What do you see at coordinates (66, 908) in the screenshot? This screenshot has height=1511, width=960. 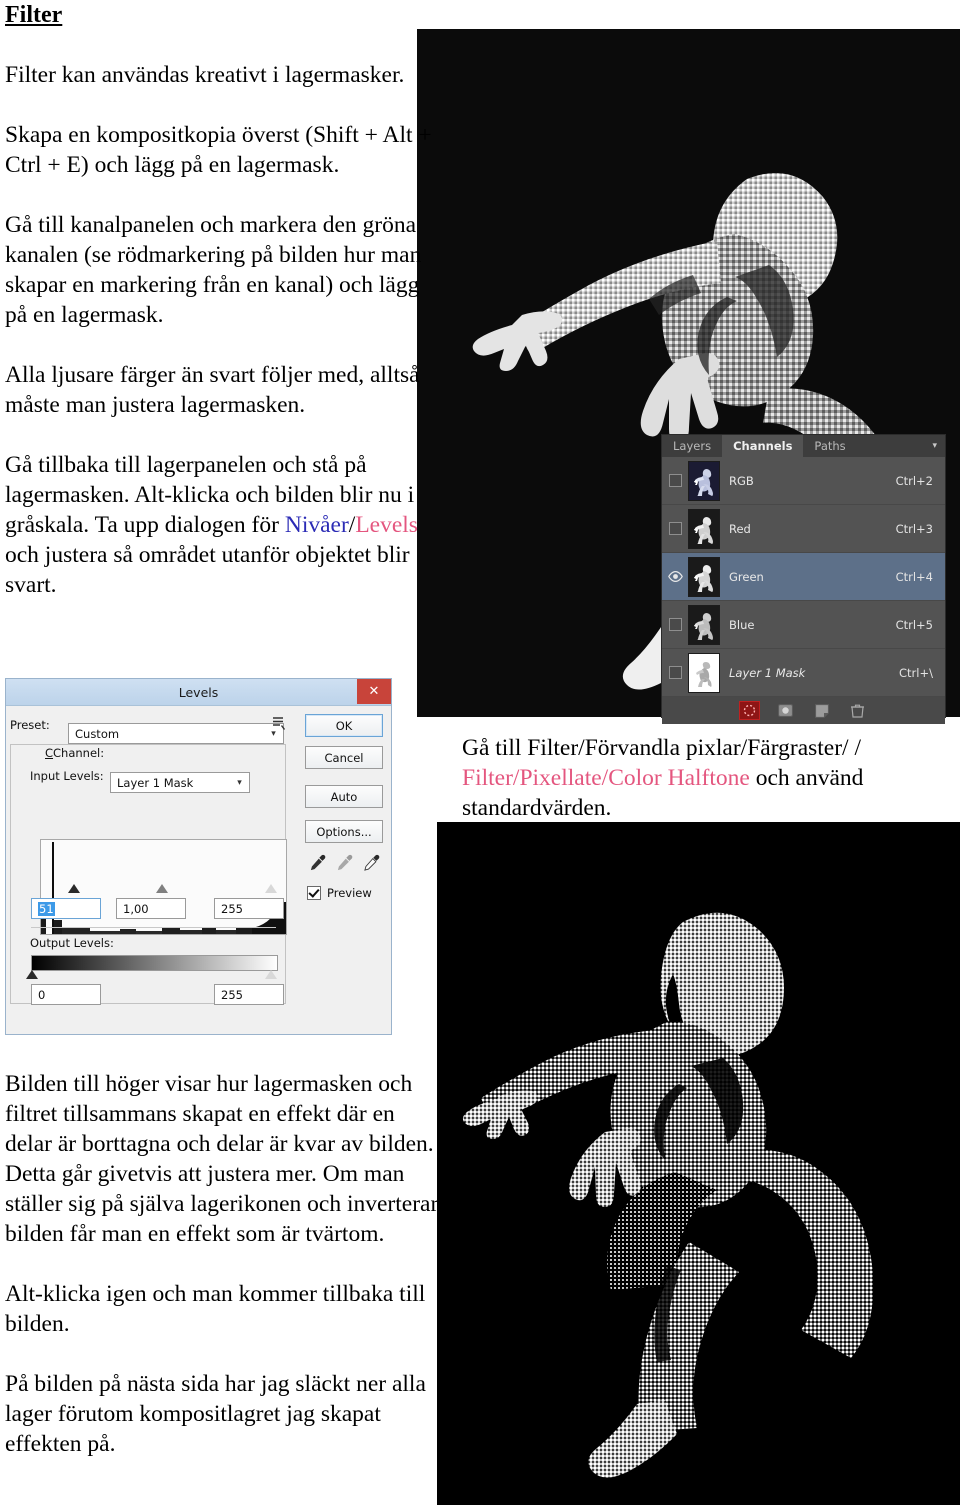 I see `input-shadow-field: 51` at bounding box center [66, 908].